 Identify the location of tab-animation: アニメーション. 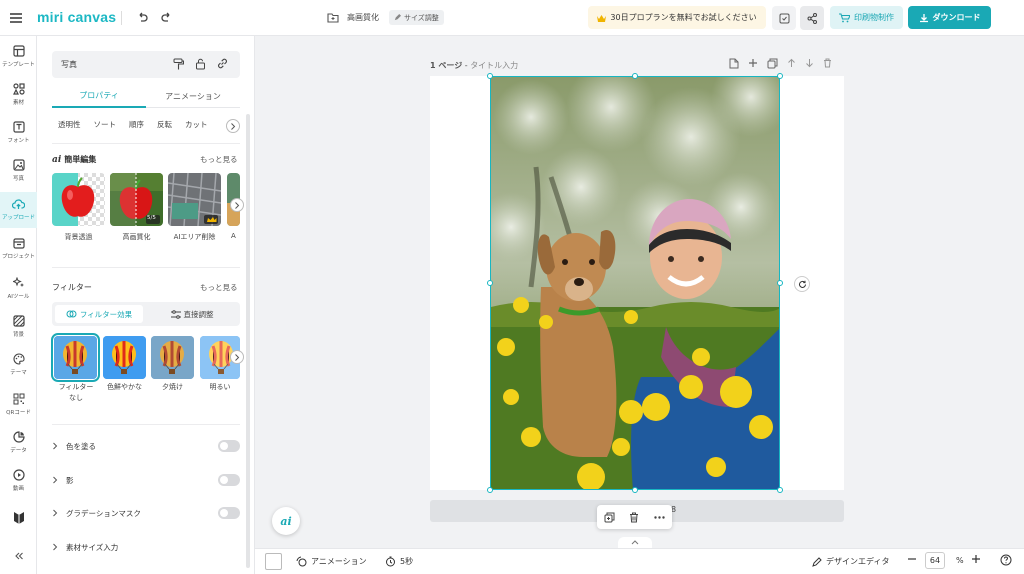
(193, 96).